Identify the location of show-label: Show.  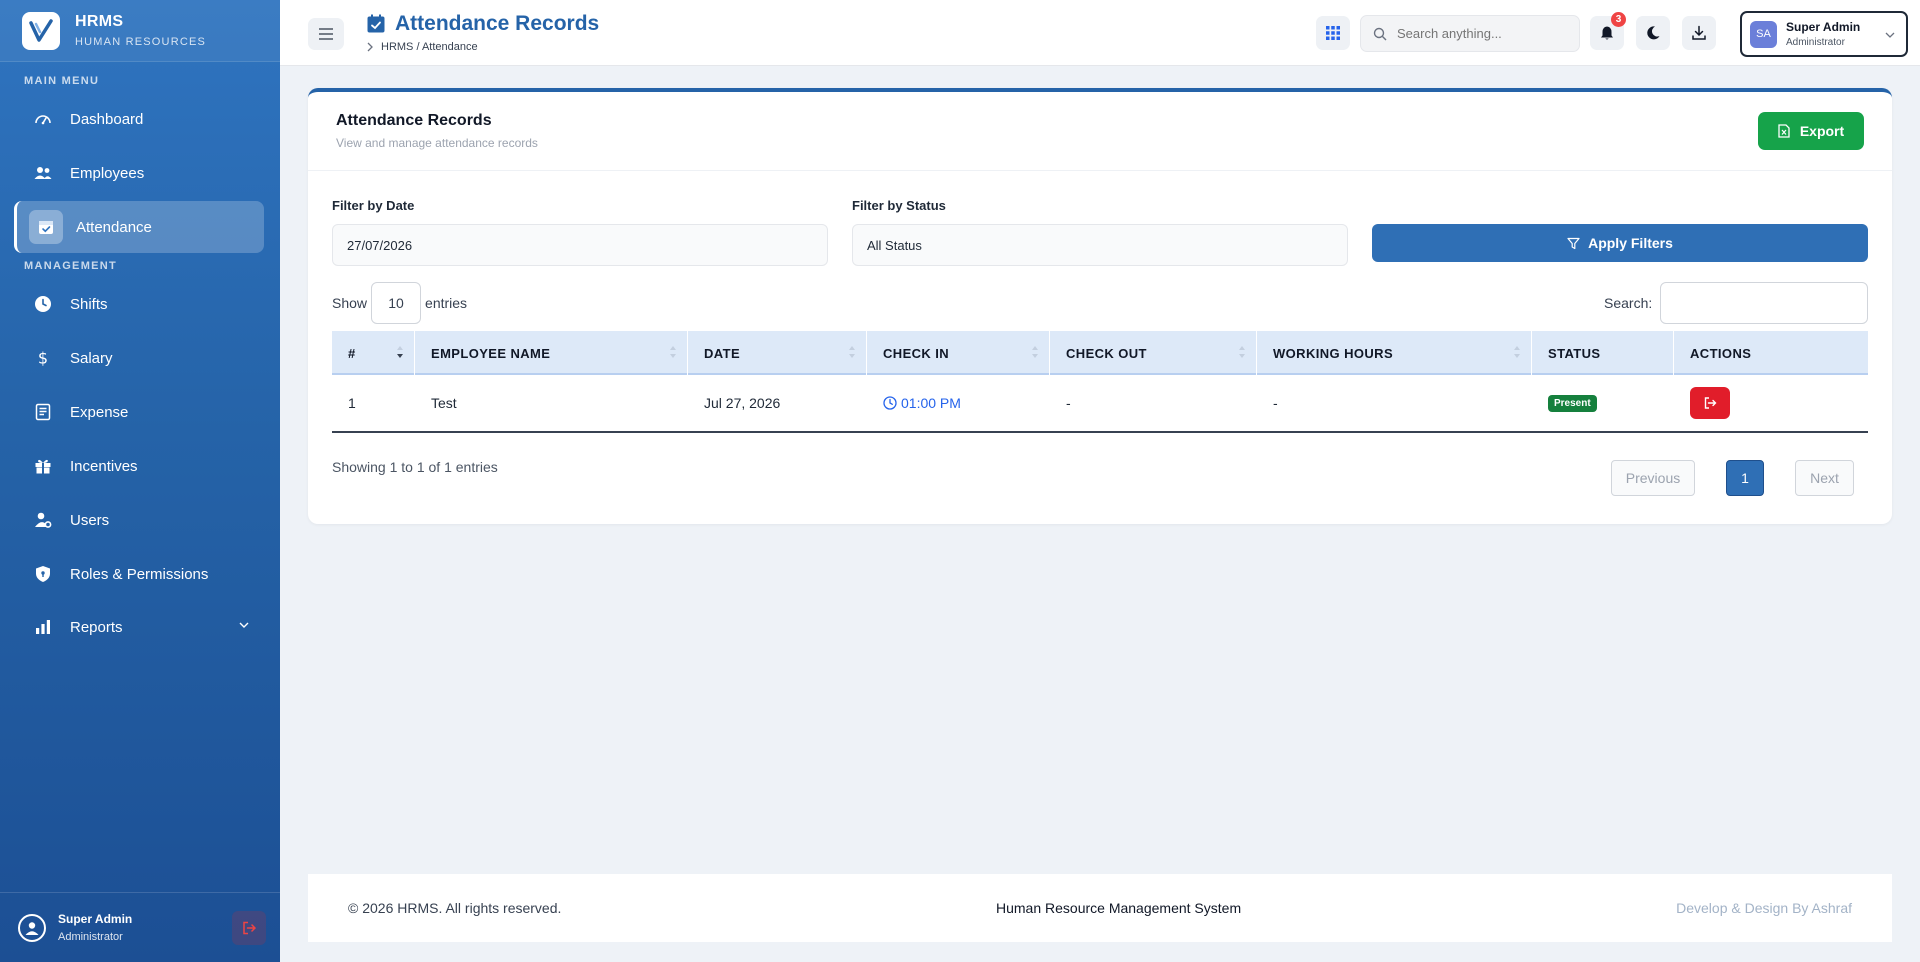
(350, 303).